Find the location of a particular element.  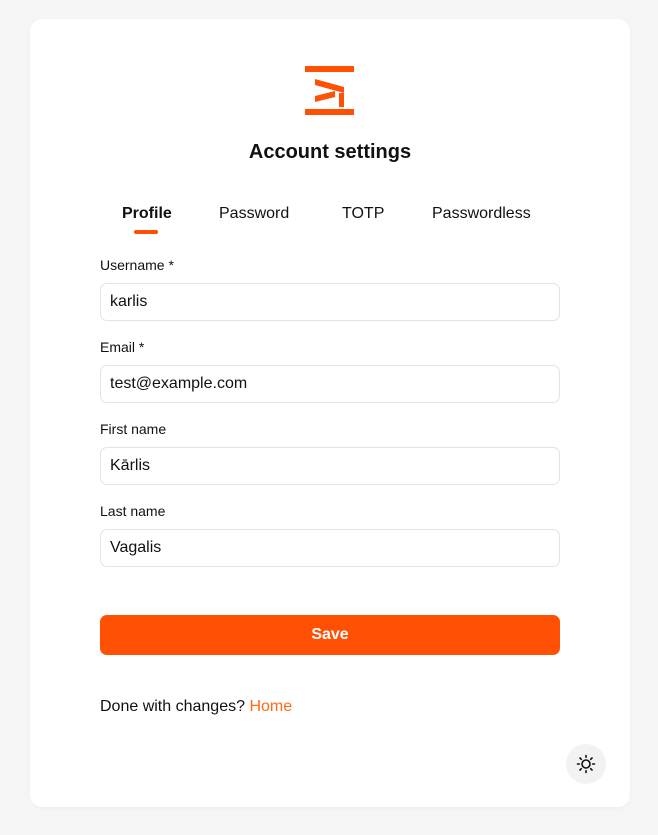

save-button: Save is located at coordinates (330, 635).